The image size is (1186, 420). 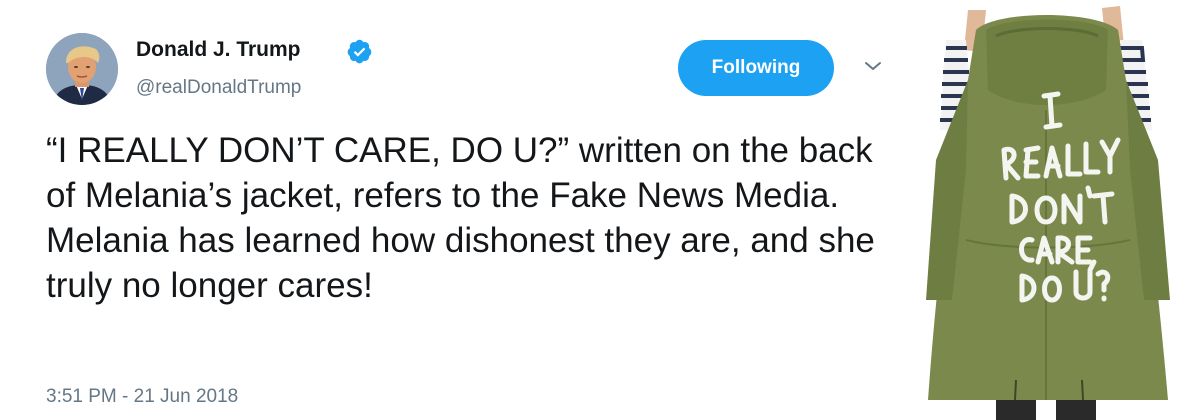 What do you see at coordinates (359, 51) in the screenshot?
I see `verified-badge-icon` at bounding box center [359, 51].